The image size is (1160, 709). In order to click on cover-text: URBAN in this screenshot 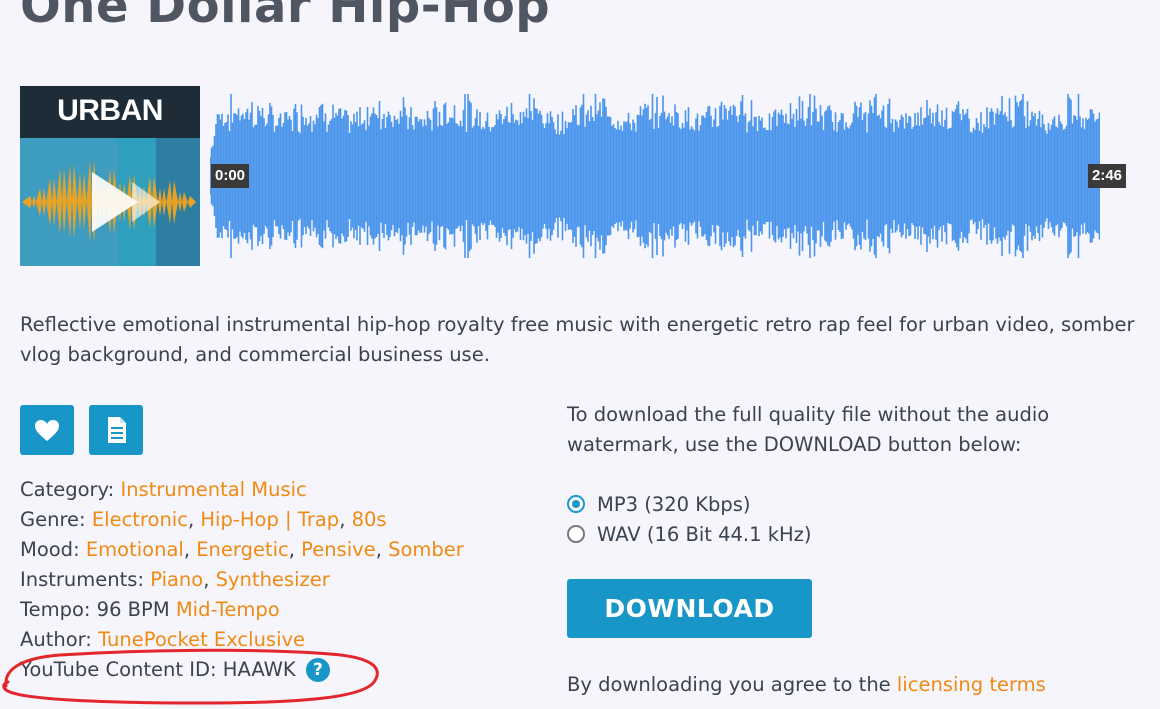, I will do `click(110, 110)`.